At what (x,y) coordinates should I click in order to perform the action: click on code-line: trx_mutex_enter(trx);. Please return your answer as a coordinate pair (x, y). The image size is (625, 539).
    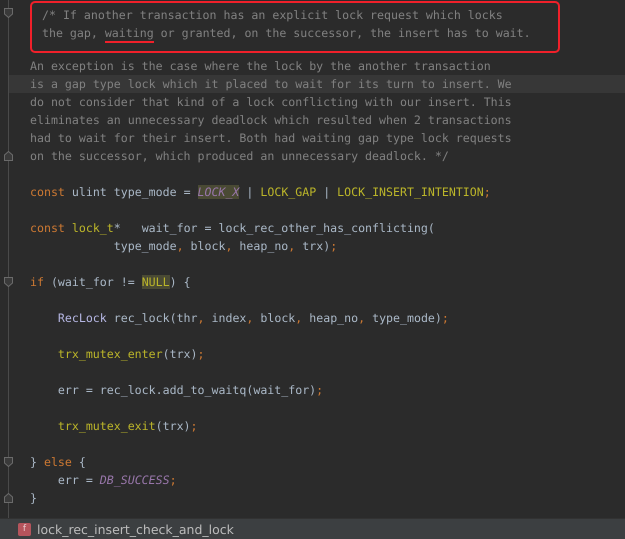
    Looking at the image, I should click on (130, 354).